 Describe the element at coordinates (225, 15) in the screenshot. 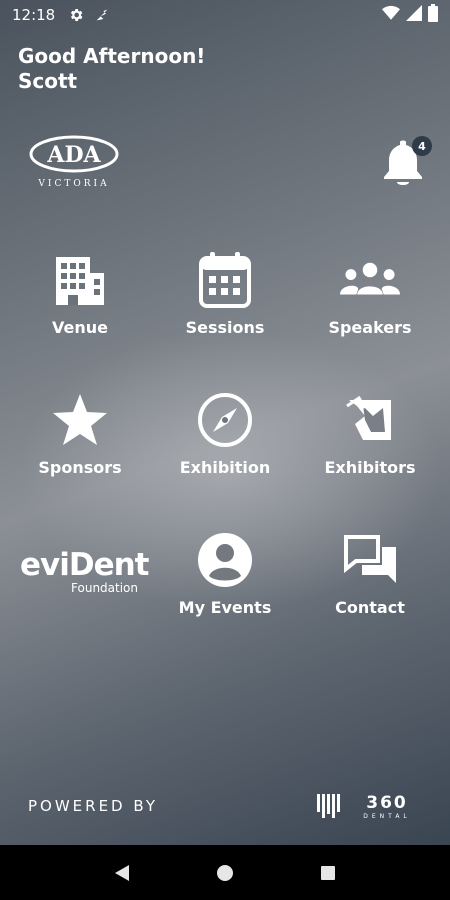

I see `status-bar: 12:18` at that location.